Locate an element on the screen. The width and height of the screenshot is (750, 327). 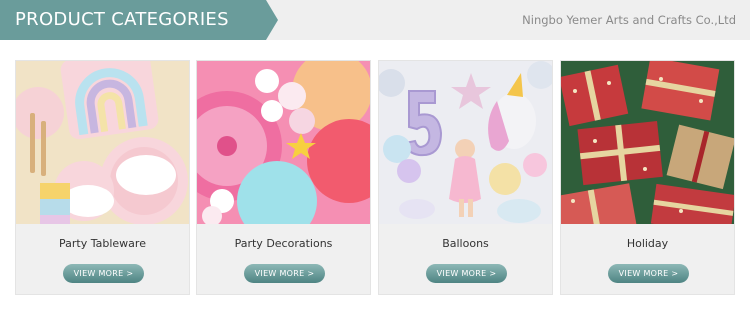
category-label: Balloons is located at coordinates (465, 243).